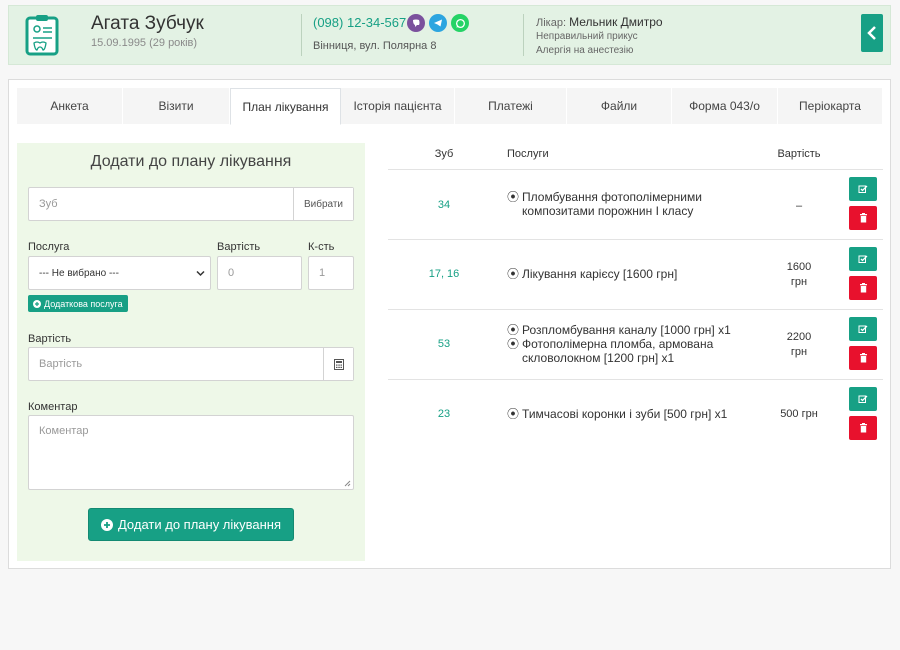 Image resolution: width=900 pixels, height=650 pixels. What do you see at coordinates (444, 205) in the screenshot?
I see `row-tooth: 34` at bounding box center [444, 205].